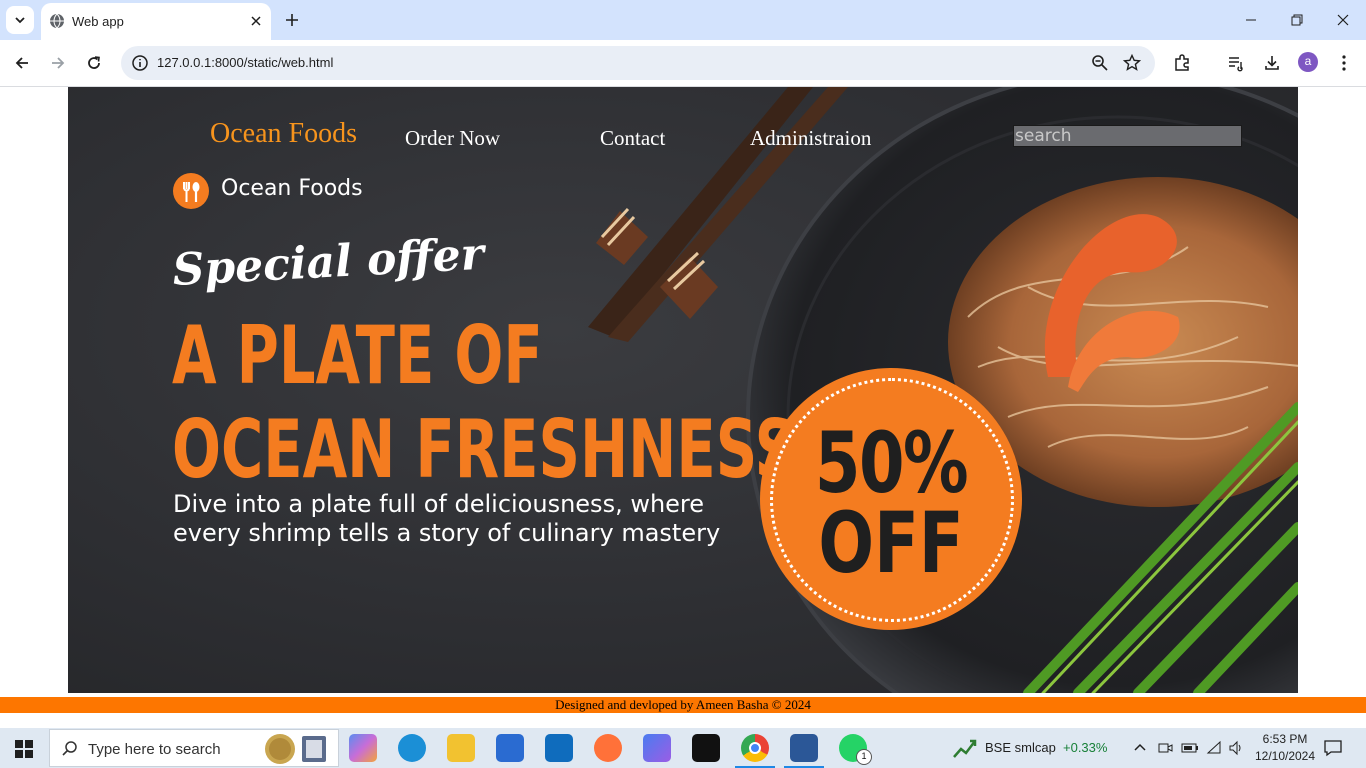  What do you see at coordinates (1214, 748) in the screenshot?
I see `wifi-icon` at bounding box center [1214, 748].